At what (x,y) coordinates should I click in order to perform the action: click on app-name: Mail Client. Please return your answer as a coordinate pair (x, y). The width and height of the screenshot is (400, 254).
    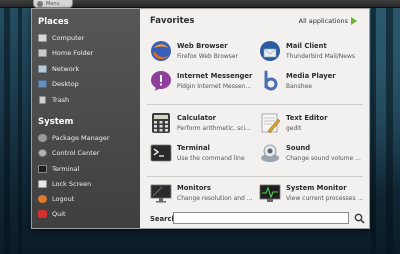
    Looking at the image, I should click on (306, 46).